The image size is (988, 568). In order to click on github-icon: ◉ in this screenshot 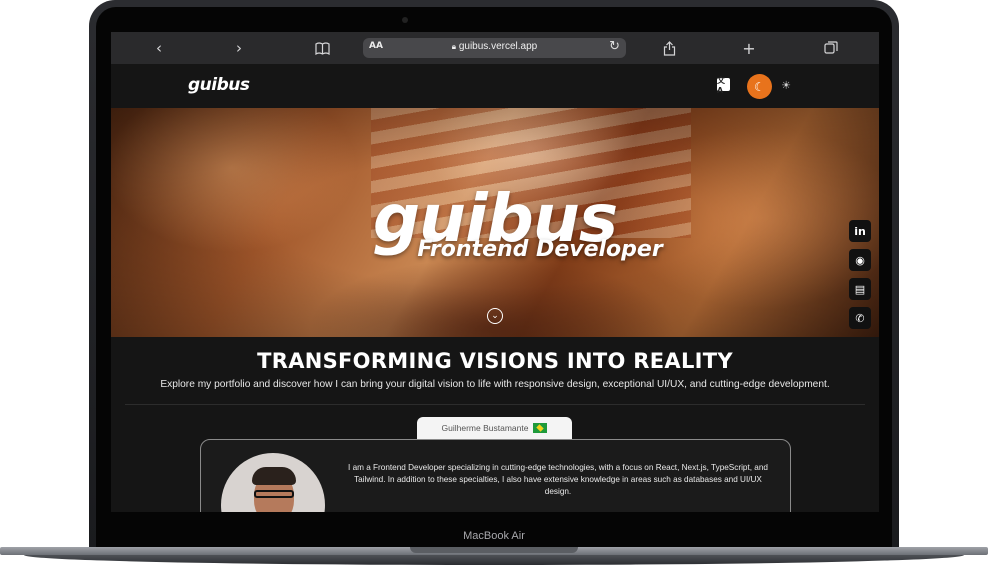, I will do `click(860, 260)`.